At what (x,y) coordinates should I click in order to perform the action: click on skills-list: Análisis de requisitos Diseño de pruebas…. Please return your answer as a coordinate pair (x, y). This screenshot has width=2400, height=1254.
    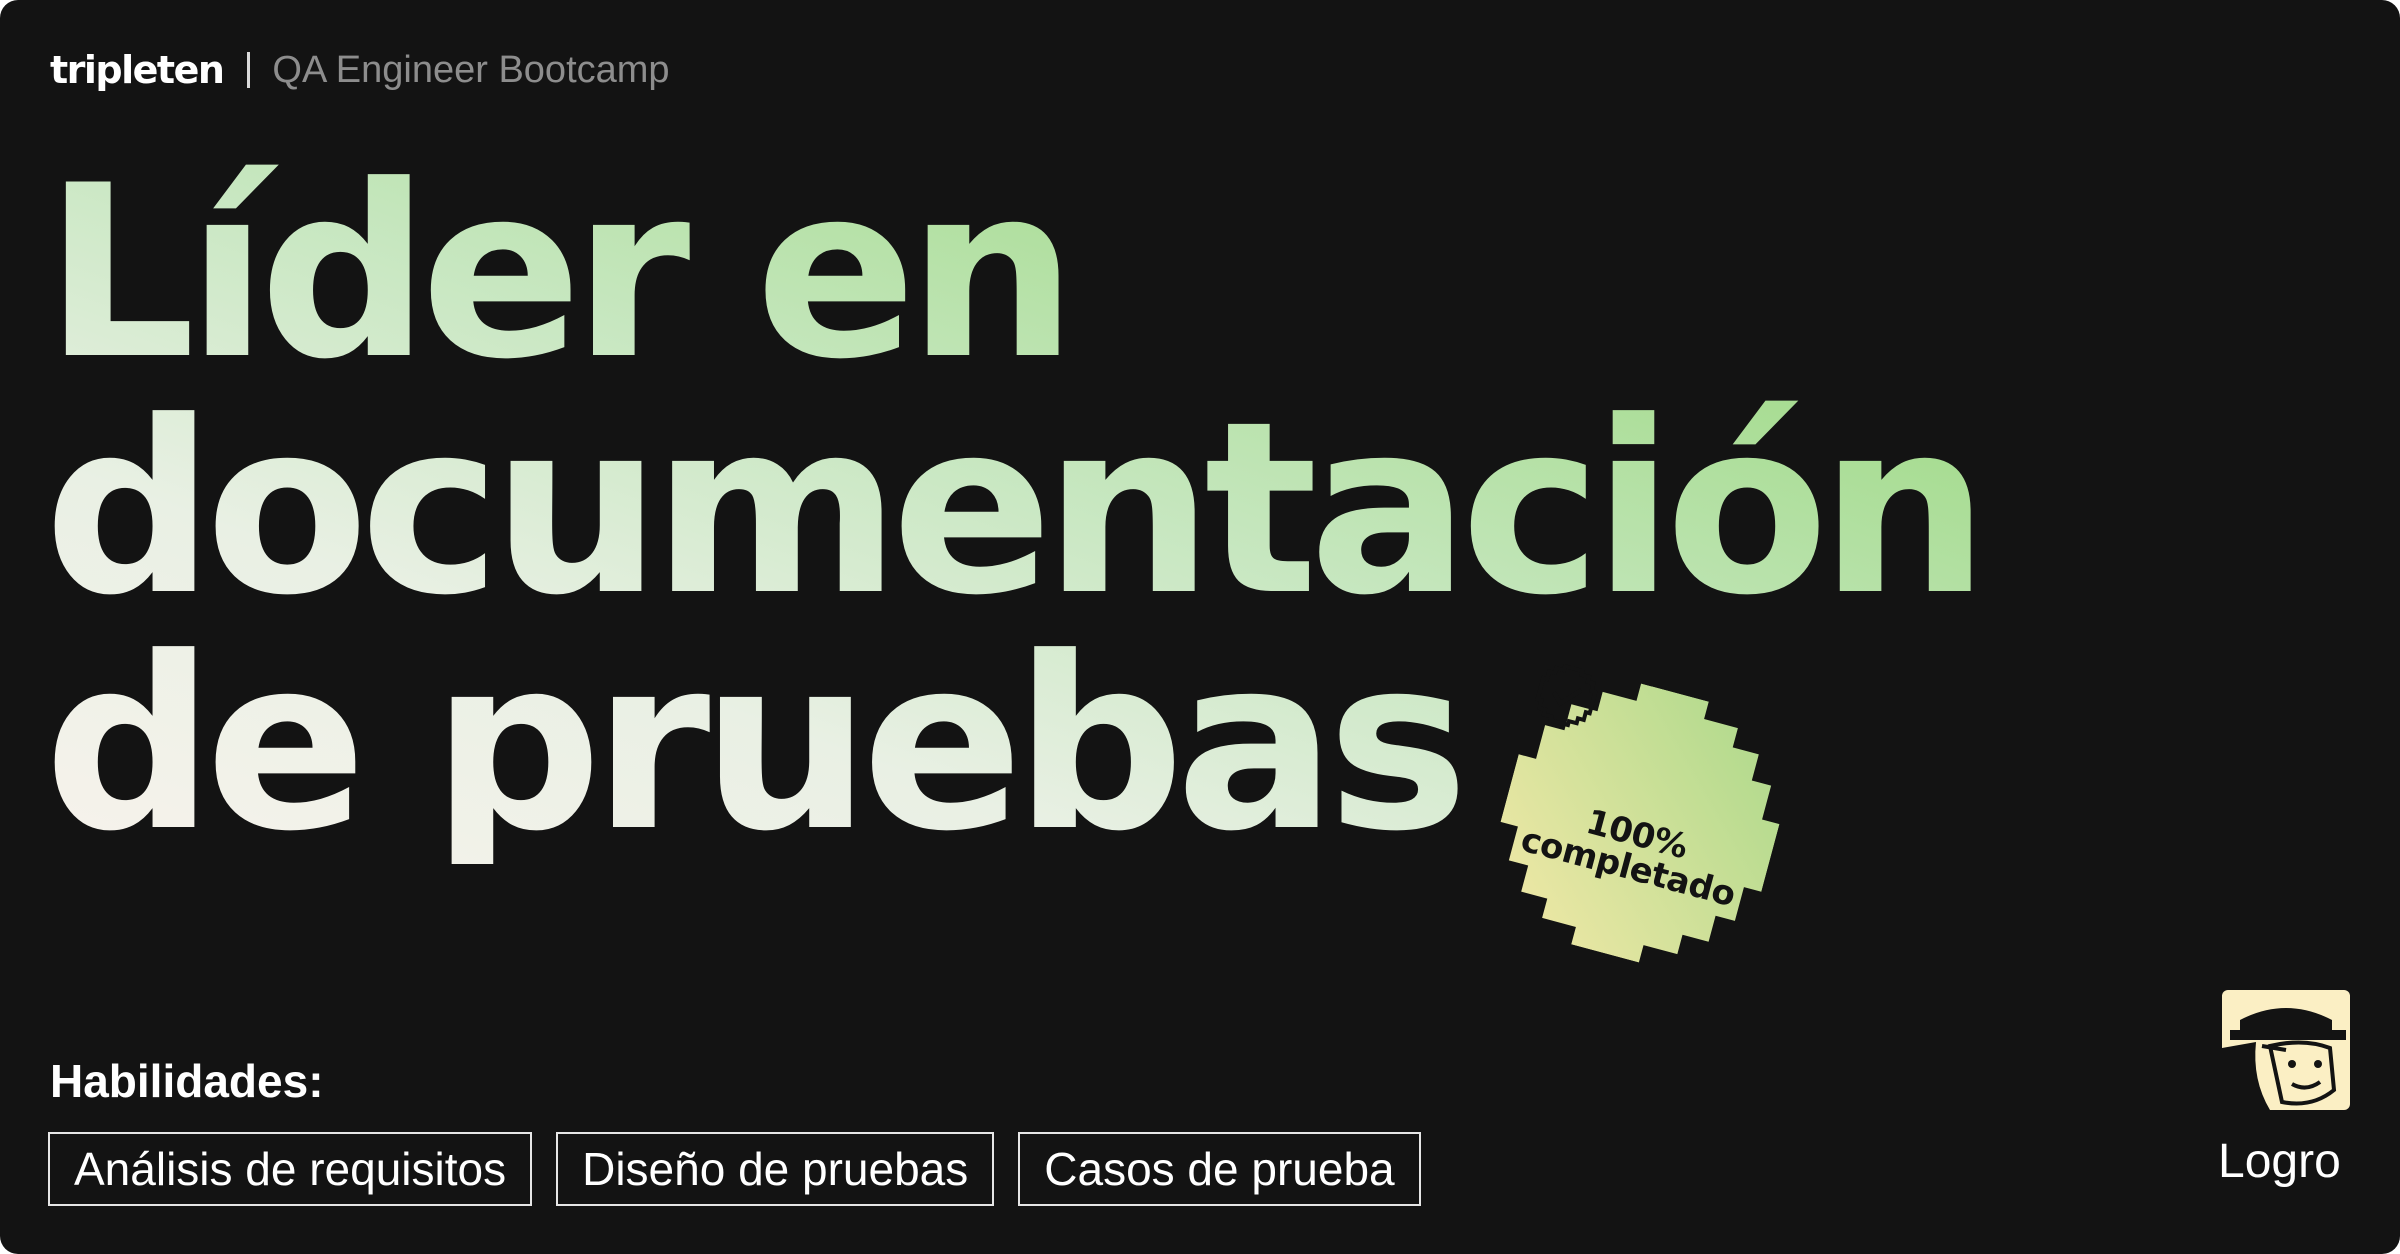
    Looking at the image, I should click on (734, 1169).